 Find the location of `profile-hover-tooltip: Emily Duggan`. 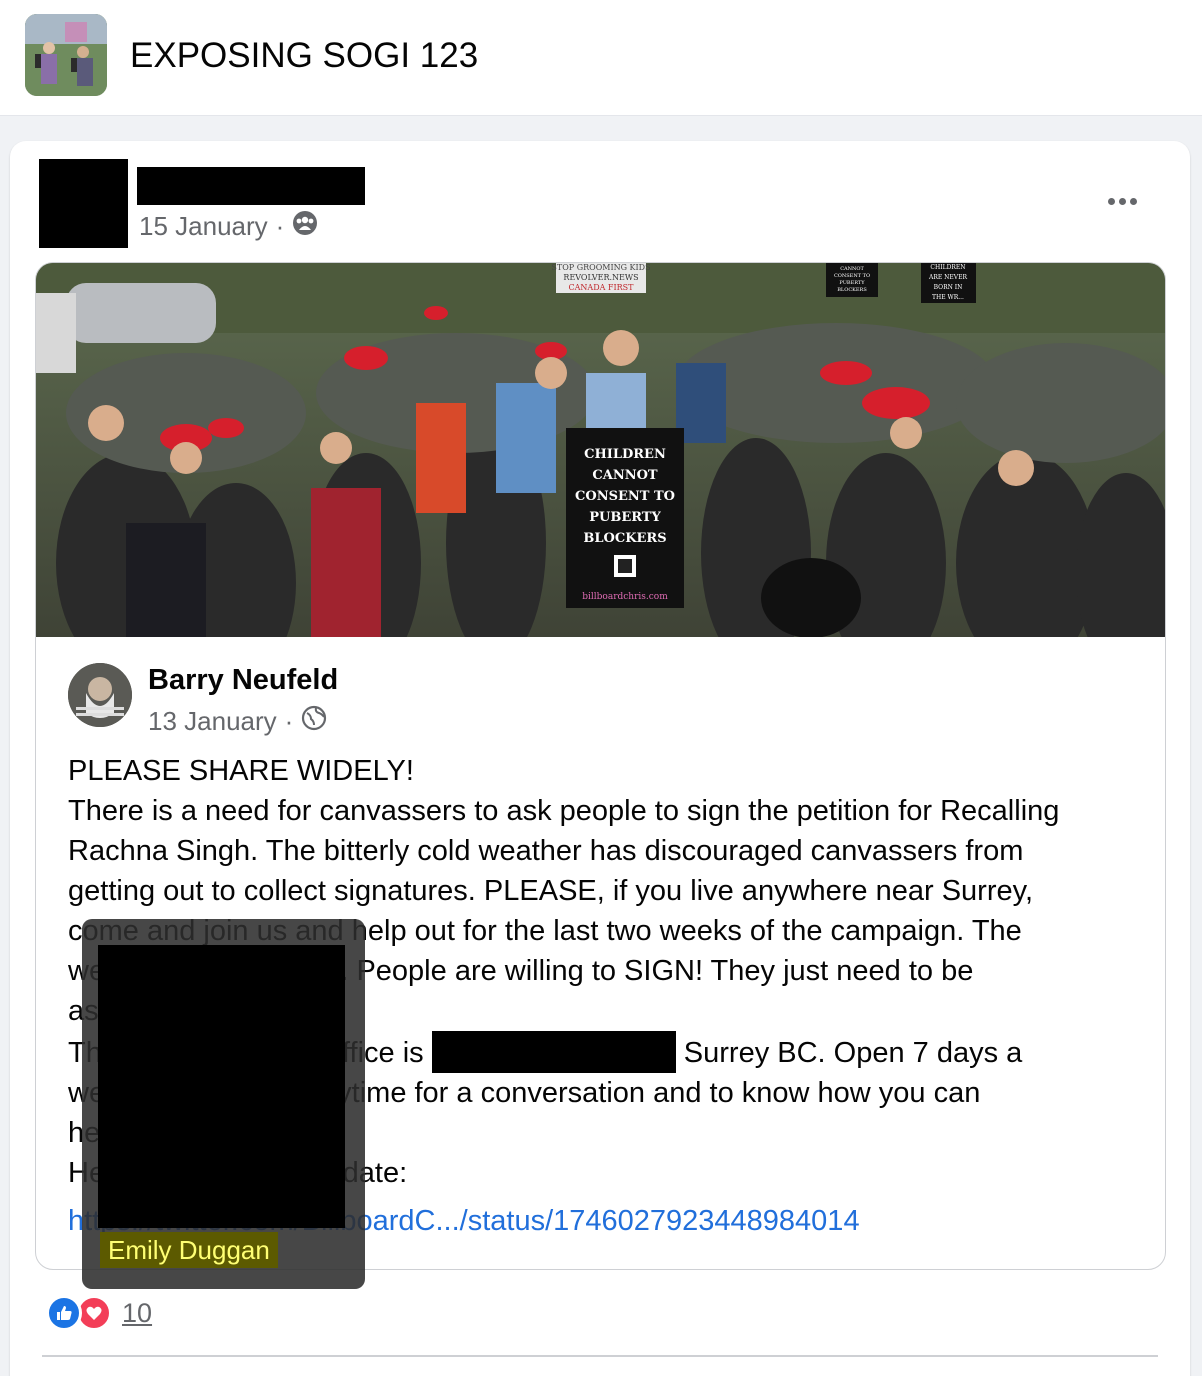

profile-hover-tooltip: Emily Duggan is located at coordinates (223, 1104).